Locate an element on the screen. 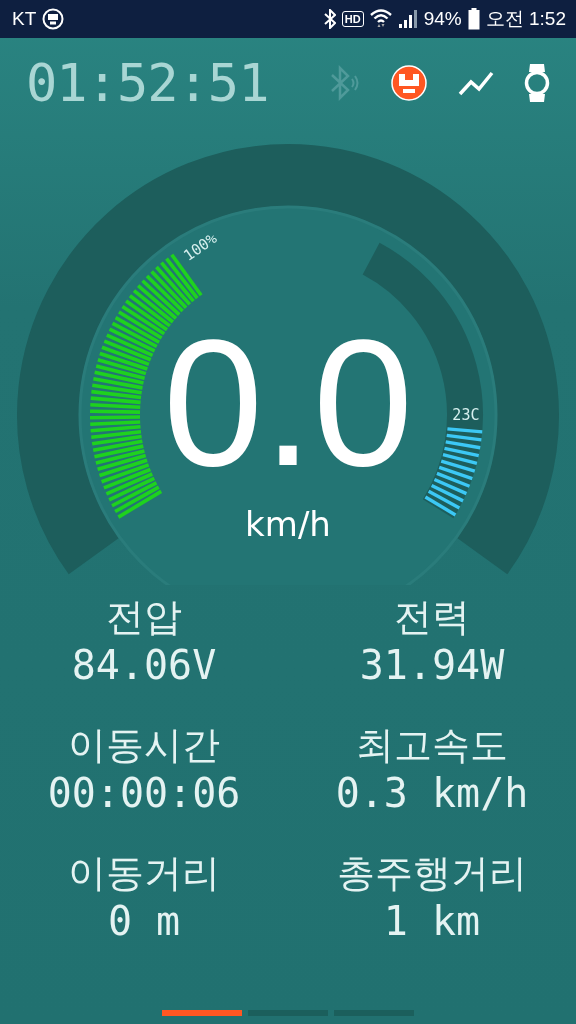 The height and width of the screenshot is (1024, 576). stat-label: 이동거리 is located at coordinates (144, 873).